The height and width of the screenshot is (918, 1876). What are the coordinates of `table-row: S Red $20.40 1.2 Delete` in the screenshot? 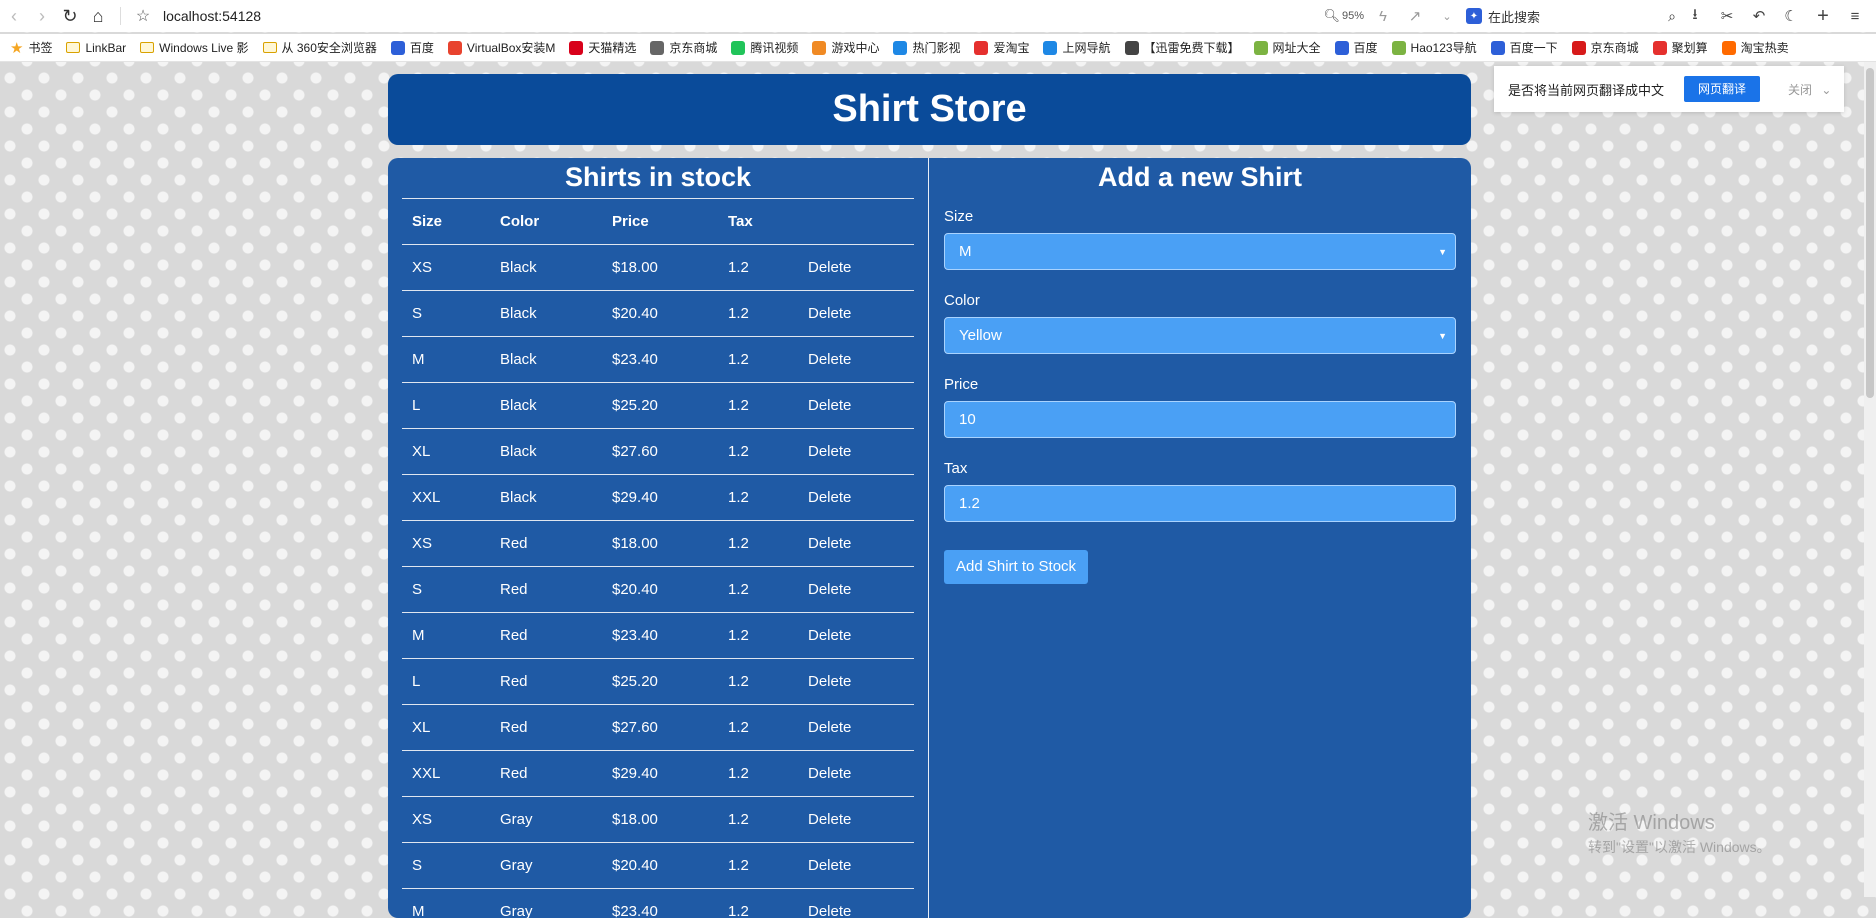 It's located at (658, 590).